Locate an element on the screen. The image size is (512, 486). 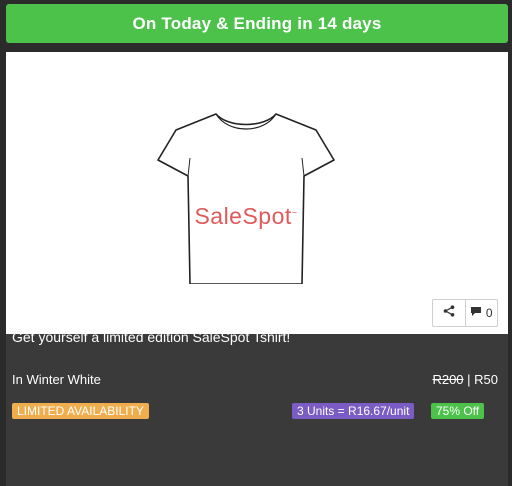
tshirt-brand-text: SaleSpot~ is located at coordinates (246, 216).